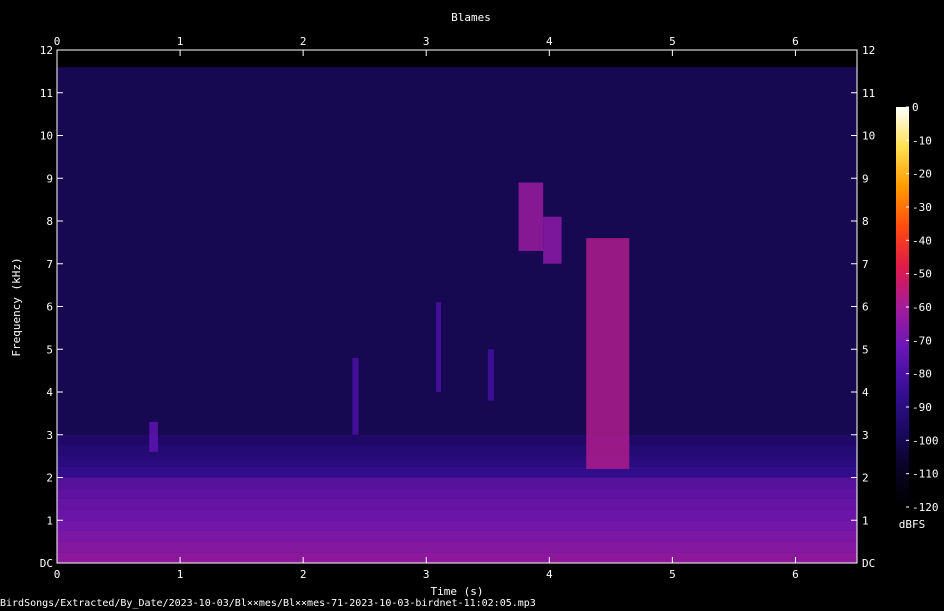 The width and height of the screenshot is (944, 611). What do you see at coordinates (922, 307) in the screenshot?
I see `colorbar-tick-label: -60` at bounding box center [922, 307].